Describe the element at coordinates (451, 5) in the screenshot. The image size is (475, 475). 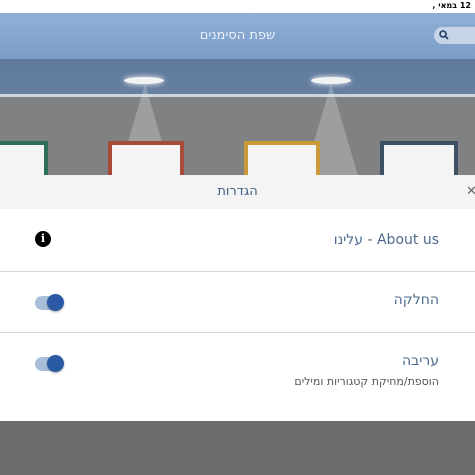
I see `status-date: 12 במאי ,` at that location.